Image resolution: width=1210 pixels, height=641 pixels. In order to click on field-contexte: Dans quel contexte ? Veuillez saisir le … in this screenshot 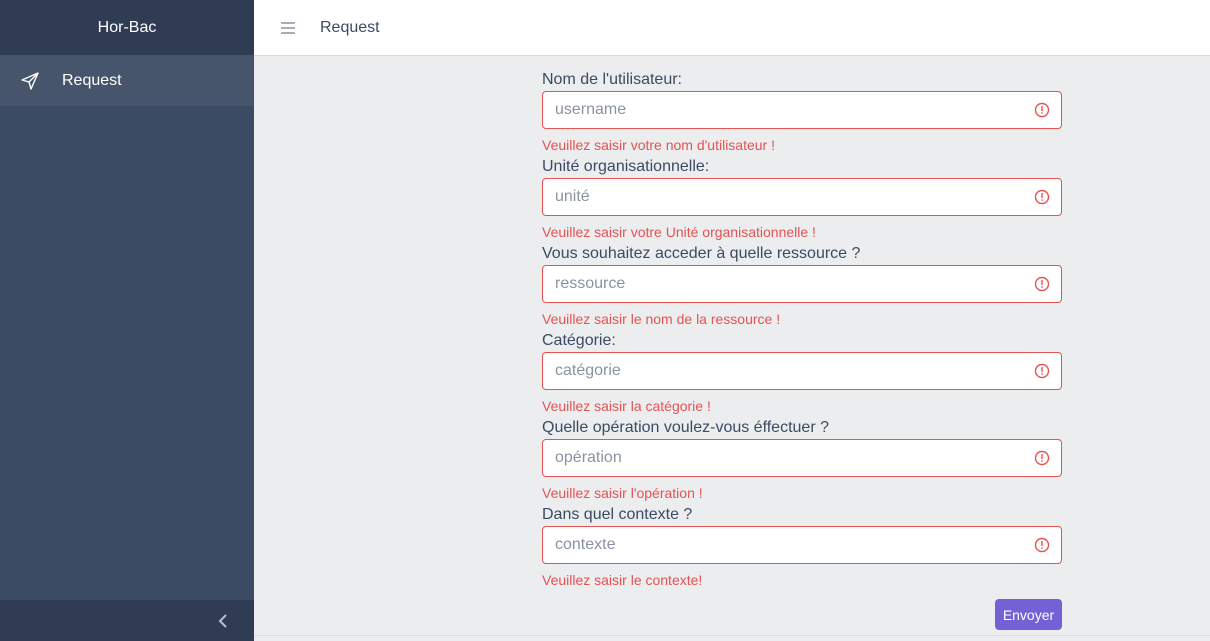, I will do `click(802, 539)`.